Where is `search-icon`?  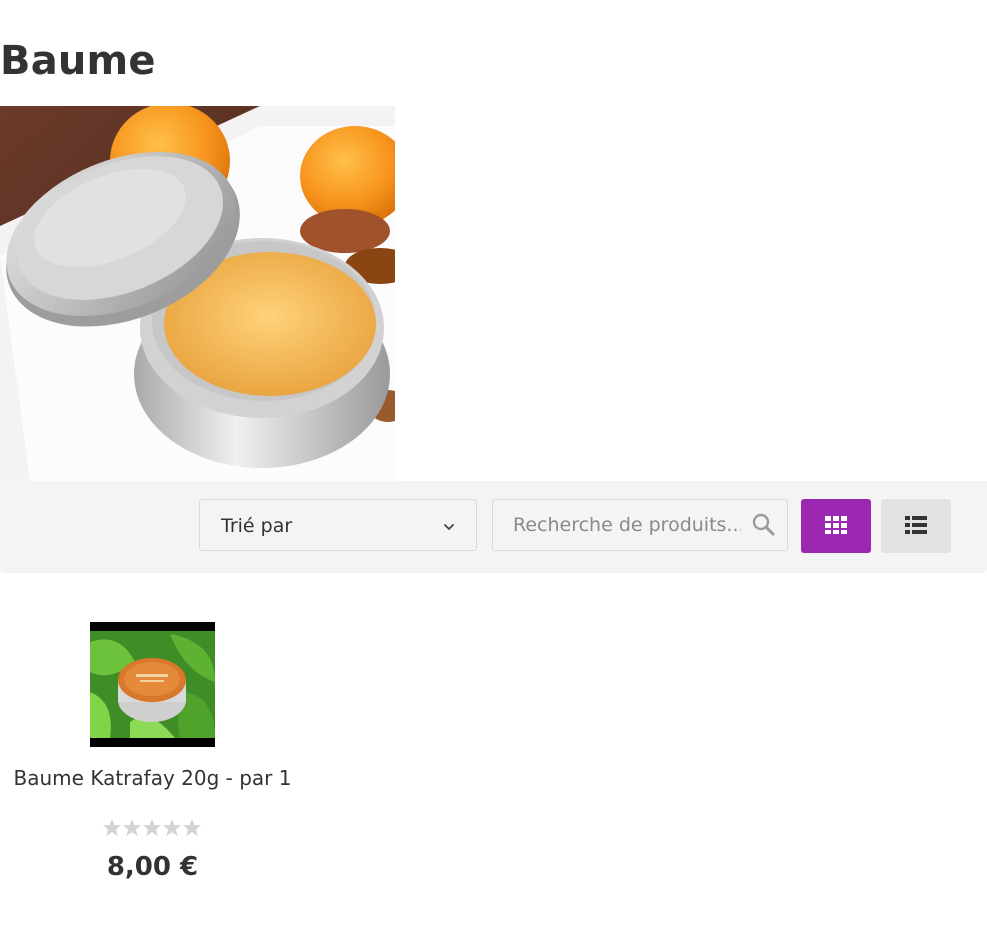 search-icon is located at coordinates (764, 525).